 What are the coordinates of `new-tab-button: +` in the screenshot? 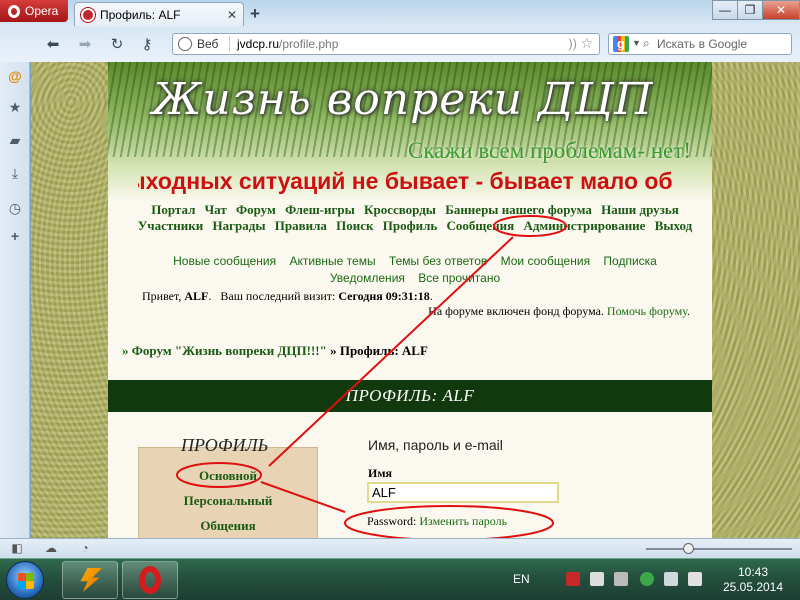 It's located at (255, 14).